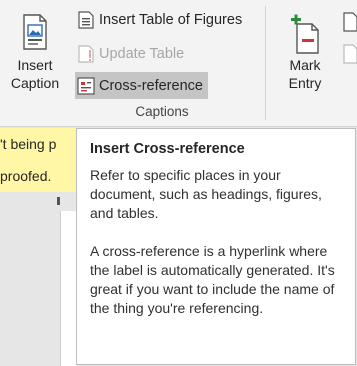 The image size is (357, 366). I want to click on cross-reference-icon, so click(86, 85).